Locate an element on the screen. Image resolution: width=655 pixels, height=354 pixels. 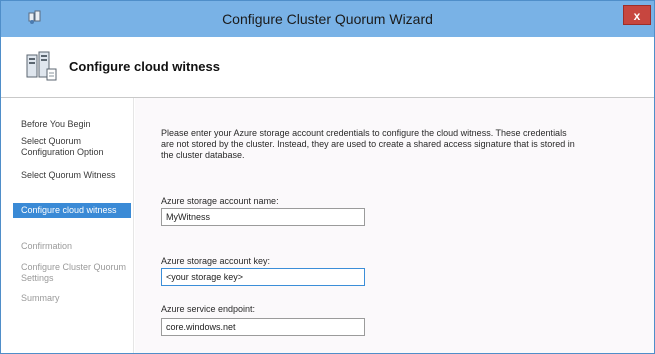
close-icon: x is located at coordinates (637, 16).